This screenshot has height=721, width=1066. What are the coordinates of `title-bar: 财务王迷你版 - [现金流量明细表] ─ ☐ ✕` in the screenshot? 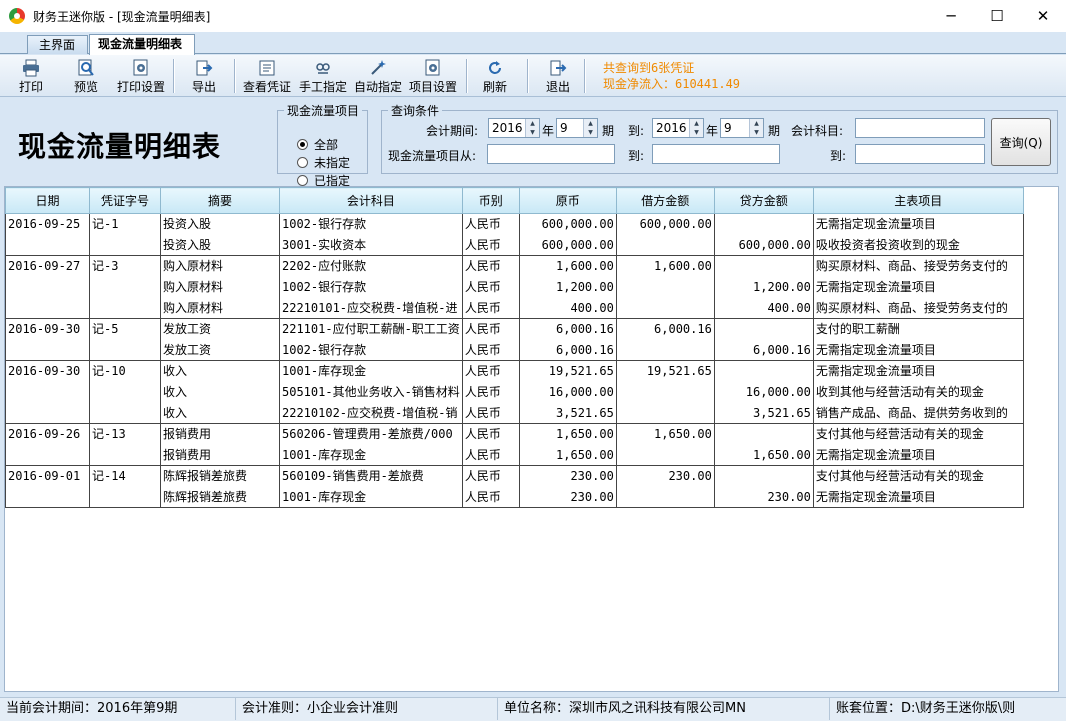 It's located at (533, 16).